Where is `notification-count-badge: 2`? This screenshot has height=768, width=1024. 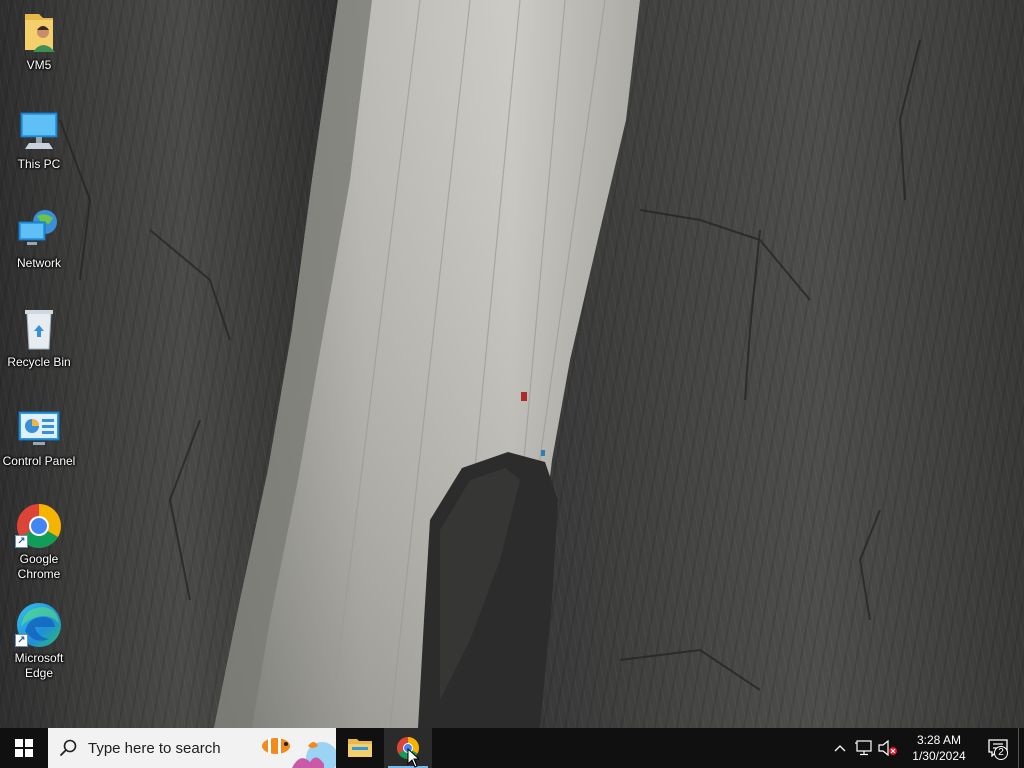
notification-count-badge: 2 is located at coordinates (1001, 753).